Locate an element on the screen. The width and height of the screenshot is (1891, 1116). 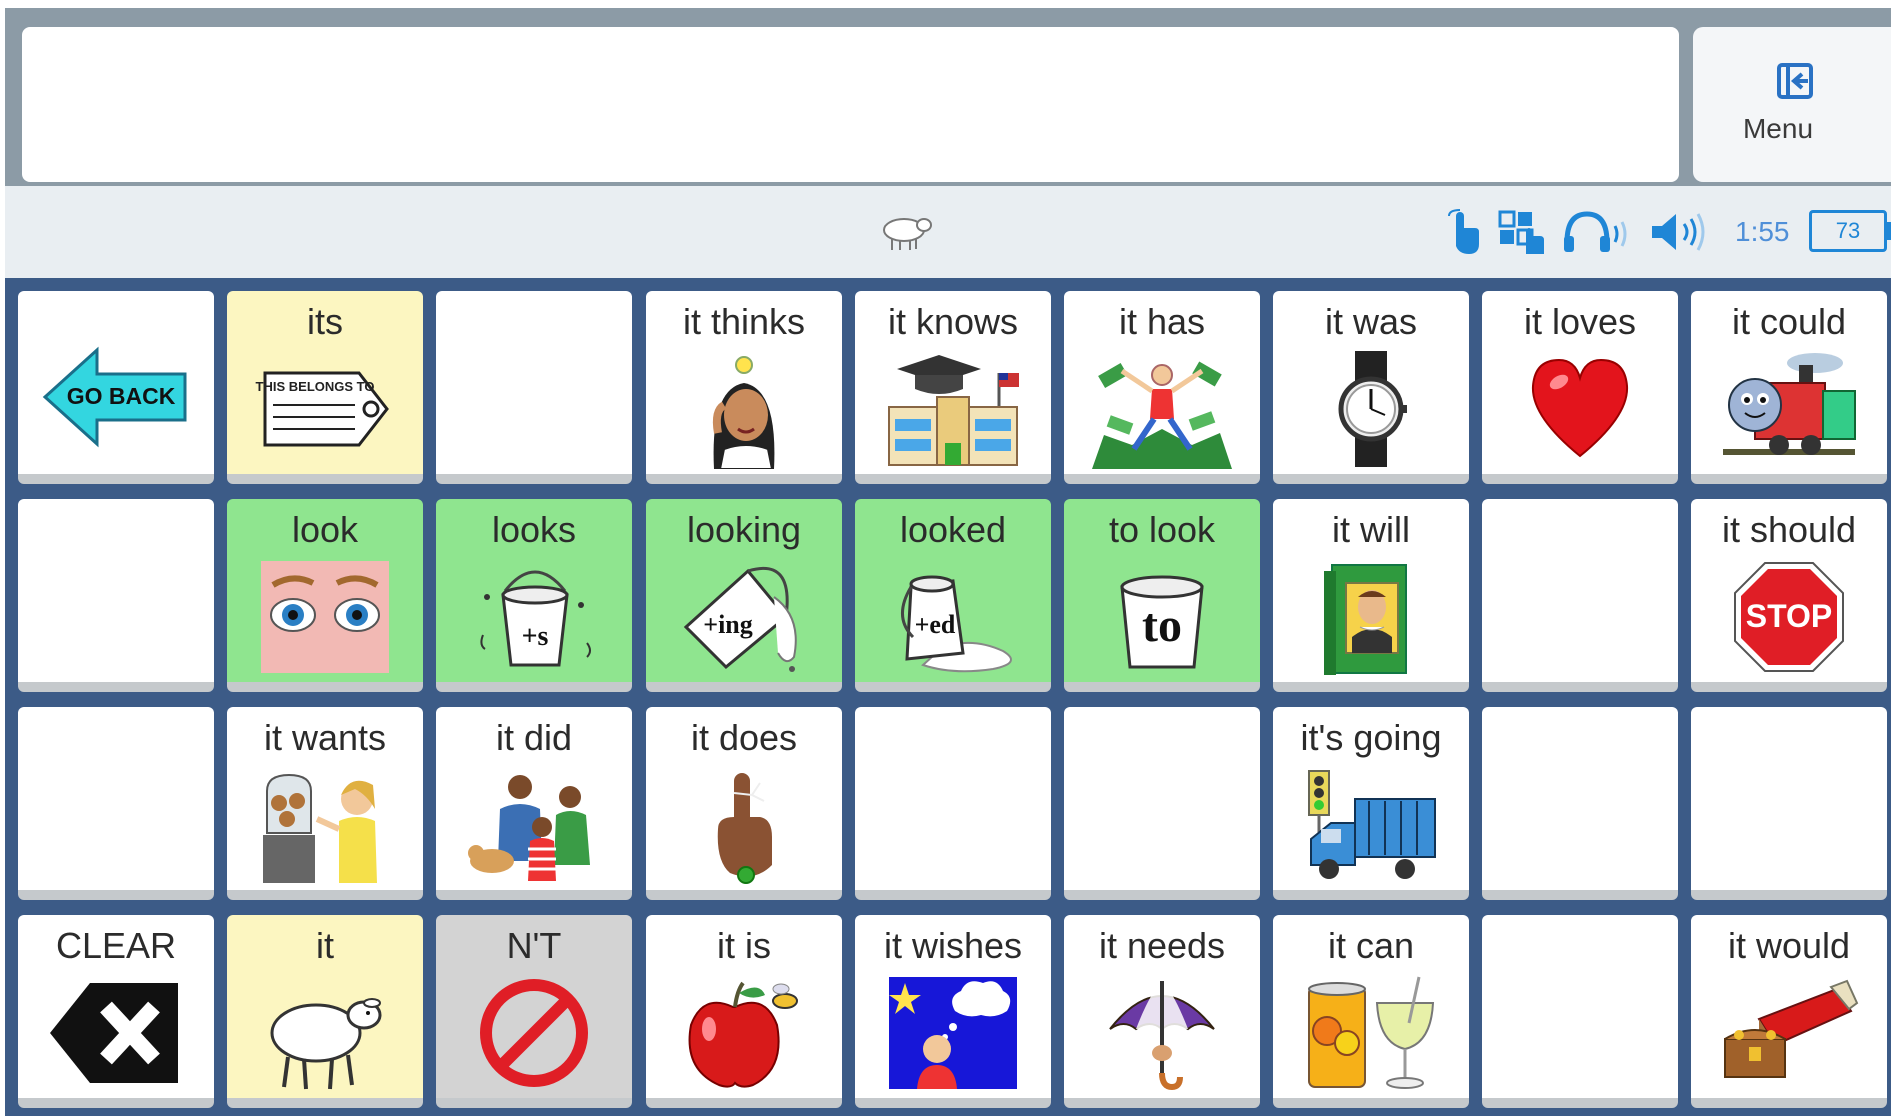
cell-label: it will is located at coordinates (1371, 529).